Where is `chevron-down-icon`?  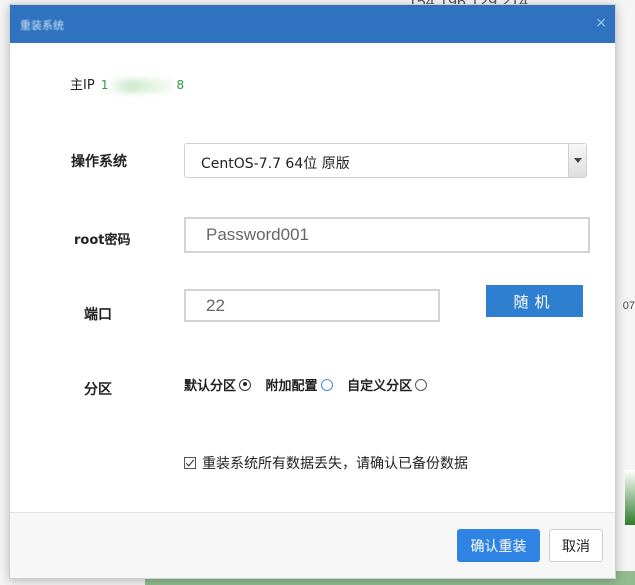
chevron-down-icon is located at coordinates (577, 160).